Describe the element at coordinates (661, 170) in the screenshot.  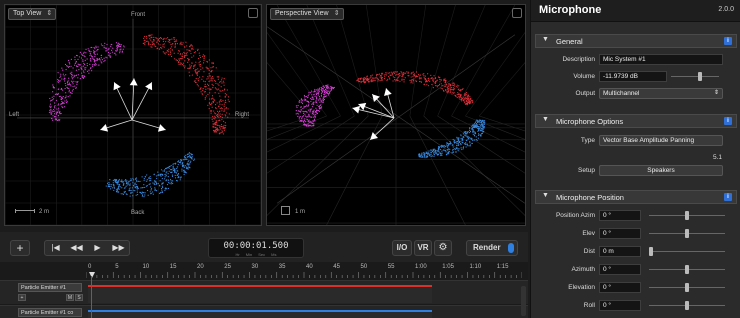
I see `speakers-button: Speakers` at that location.